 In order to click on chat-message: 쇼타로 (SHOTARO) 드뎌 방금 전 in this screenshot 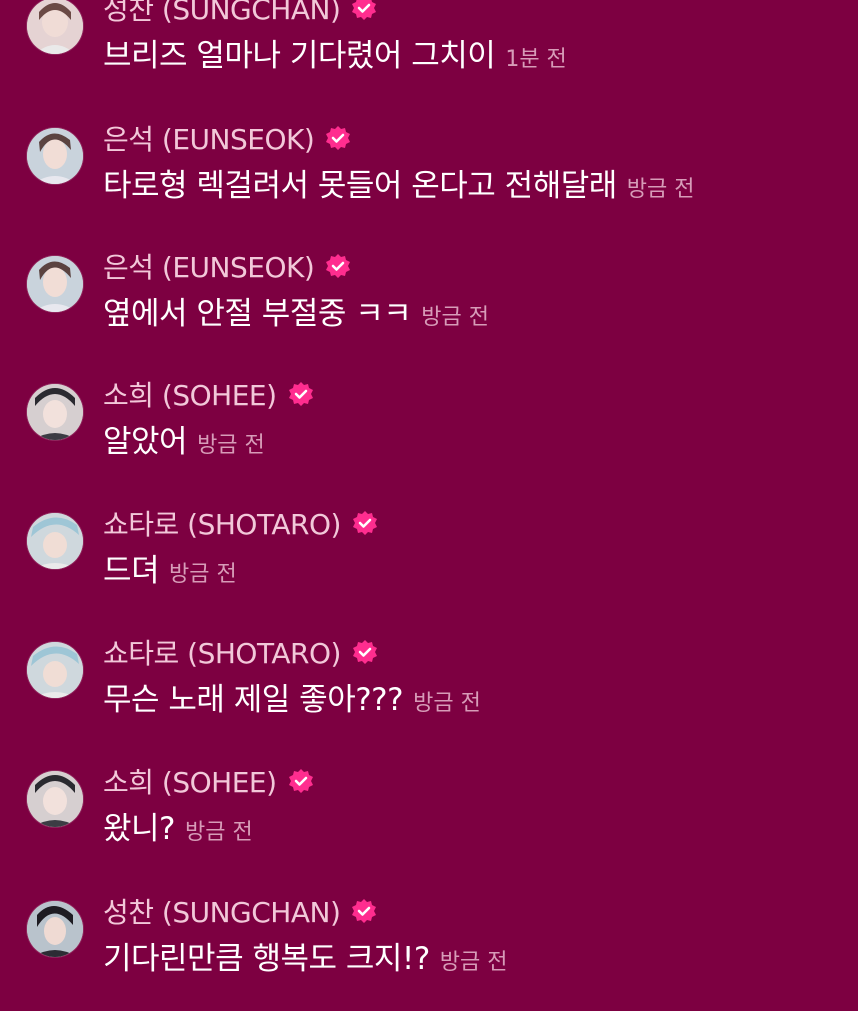, I will do `click(429, 560)`.